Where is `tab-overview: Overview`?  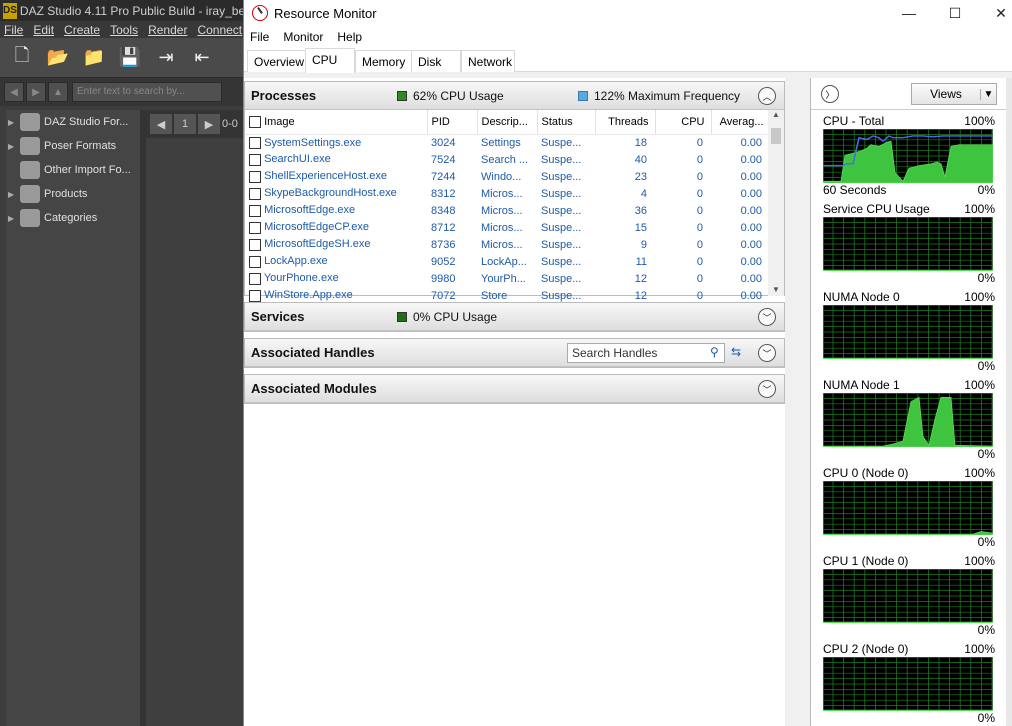
tab-overview: Overview is located at coordinates (279, 61).